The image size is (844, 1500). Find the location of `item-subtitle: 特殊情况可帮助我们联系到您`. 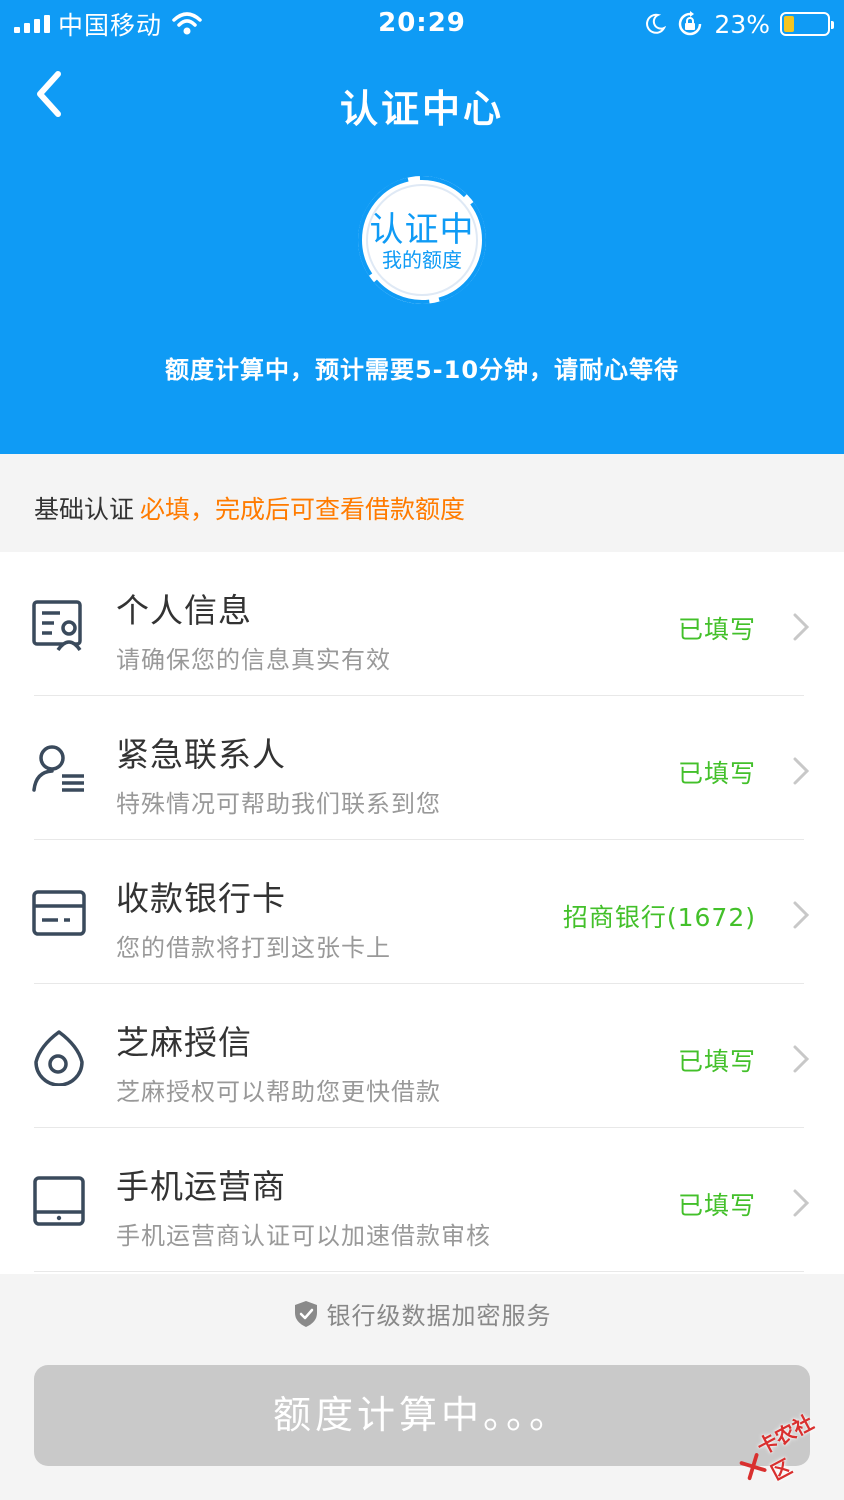

item-subtitle: 特殊情况可帮助我们联系到您 is located at coordinates (278, 804).